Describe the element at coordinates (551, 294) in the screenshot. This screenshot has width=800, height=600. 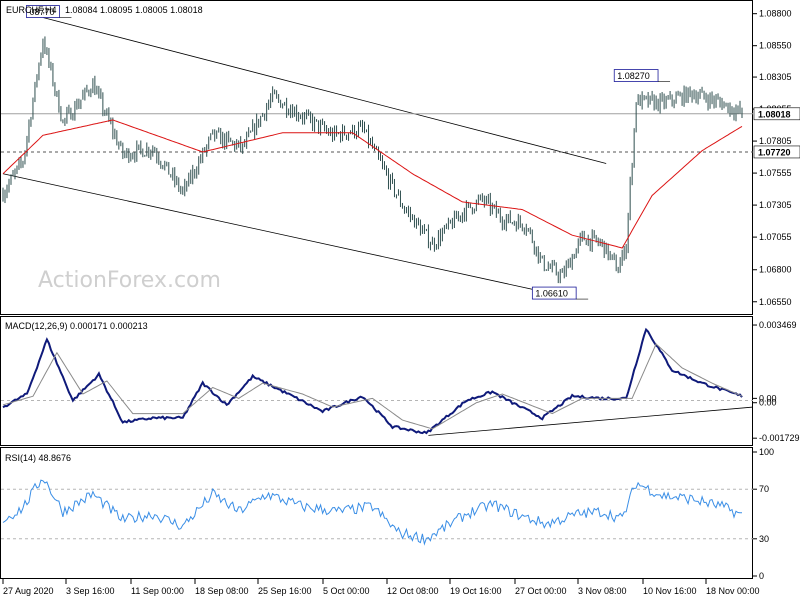
I see `price-annotation-label: 1.06610` at that location.